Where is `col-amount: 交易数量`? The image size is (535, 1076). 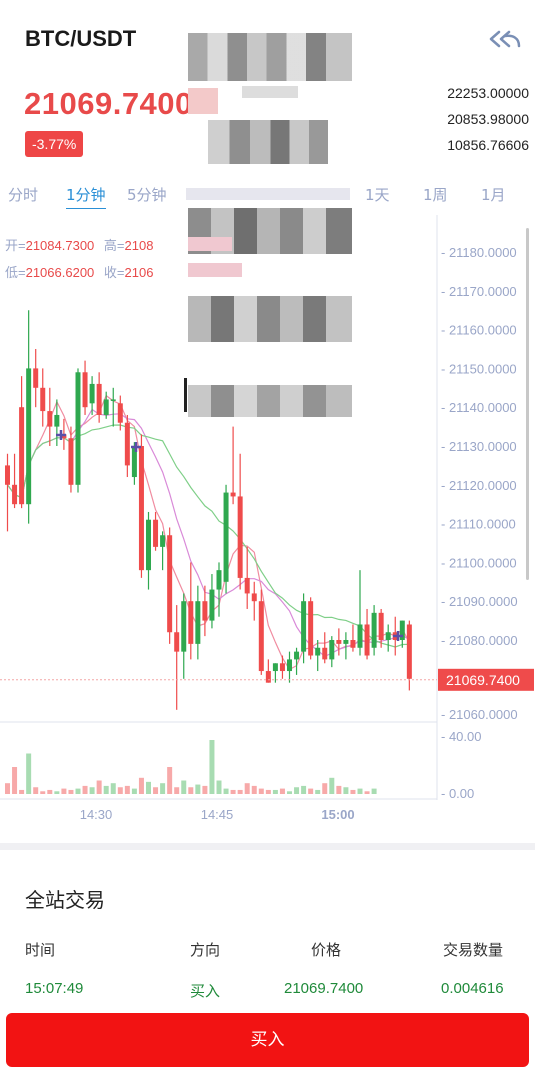 col-amount: 交易数量 is located at coordinates (473, 950).